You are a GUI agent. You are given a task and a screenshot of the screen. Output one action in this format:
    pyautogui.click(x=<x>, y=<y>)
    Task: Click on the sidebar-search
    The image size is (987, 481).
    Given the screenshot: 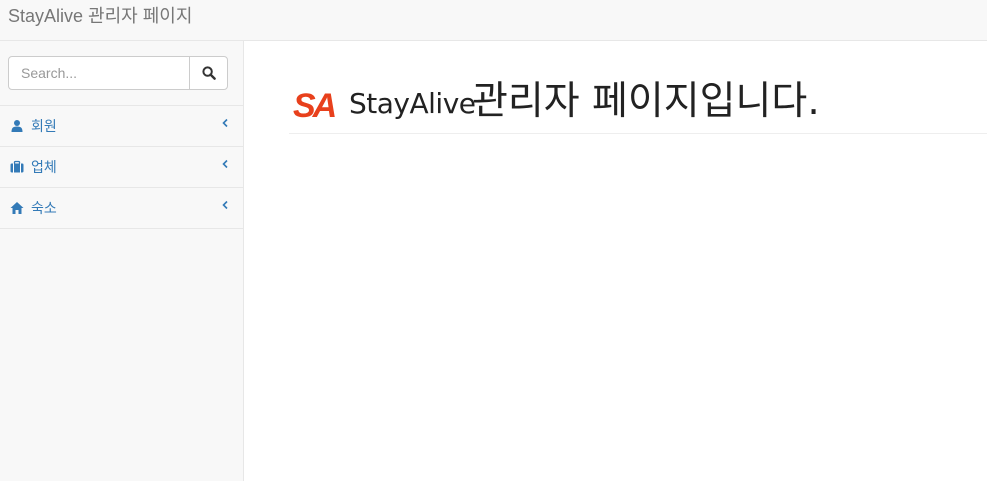 What is the action you would take?
    pyautogui.click(x=121, y=73)
    